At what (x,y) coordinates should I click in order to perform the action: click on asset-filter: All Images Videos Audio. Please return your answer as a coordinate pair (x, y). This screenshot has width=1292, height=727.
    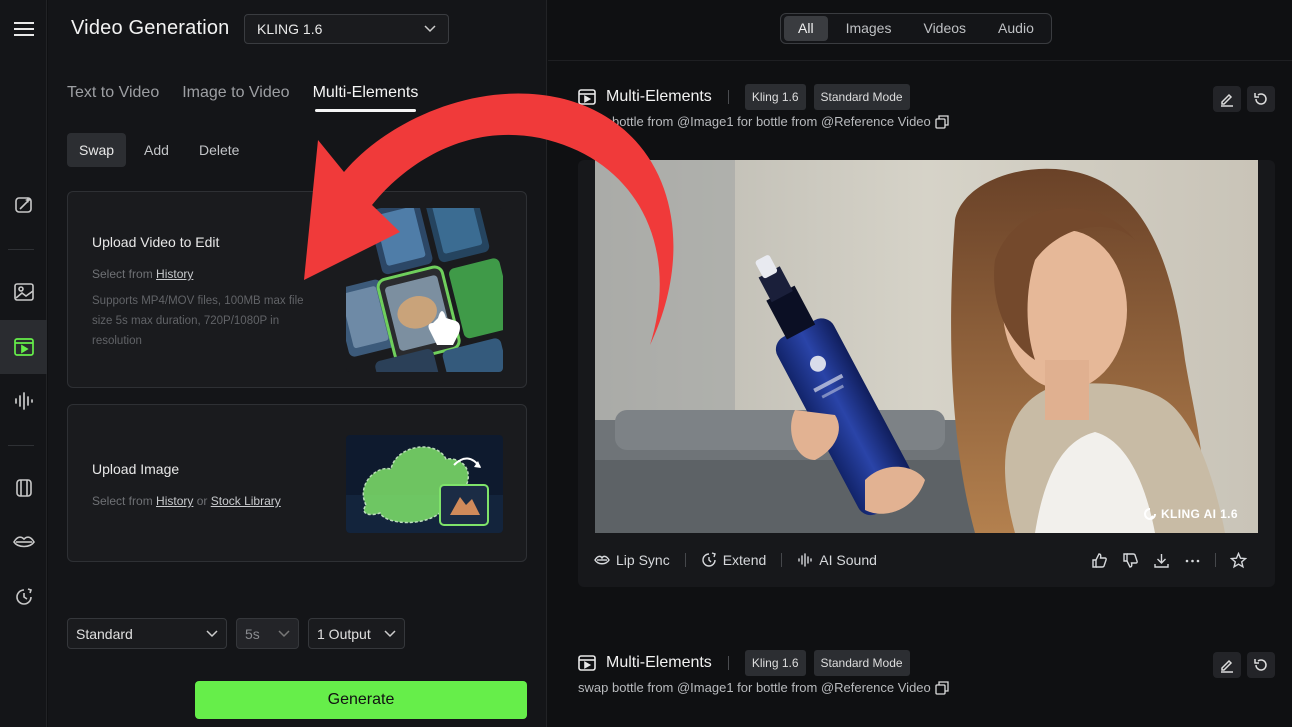
    Looking at the image, I should click on (916, 28).